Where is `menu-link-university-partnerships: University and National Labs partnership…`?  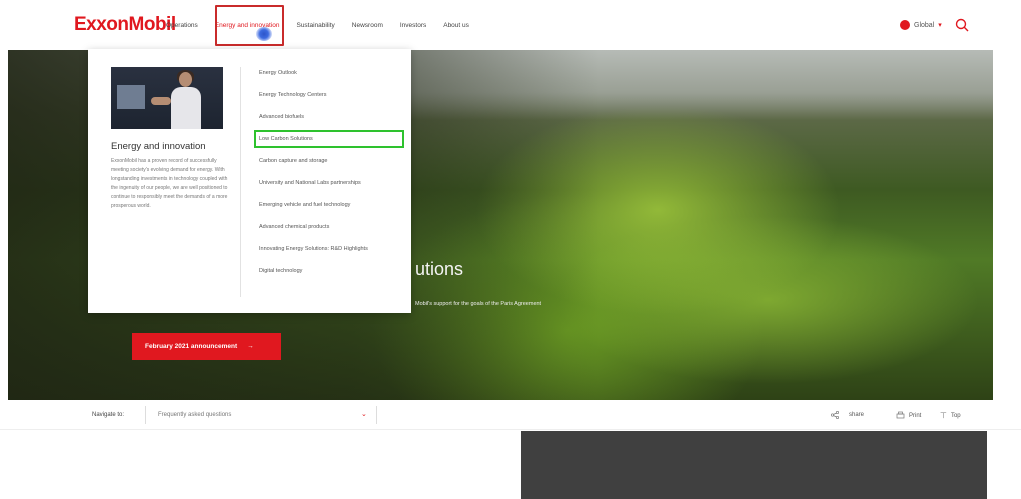 menu-link-university-partnerships: University and National Labs partnership… is located at coordinates (329, 183).